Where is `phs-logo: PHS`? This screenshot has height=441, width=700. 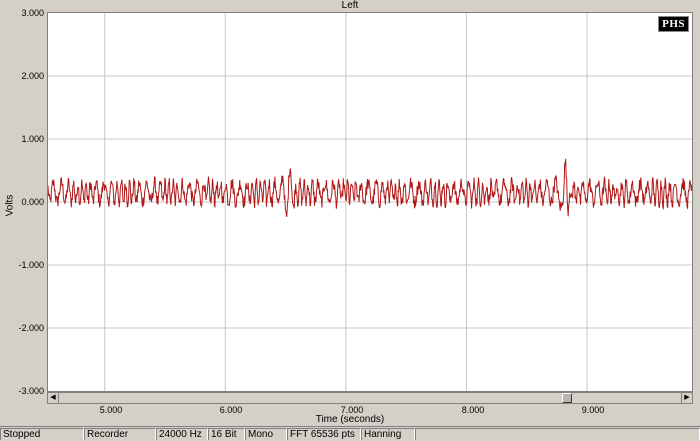 phs-logo: PHS is located at coordinates (673, 24).